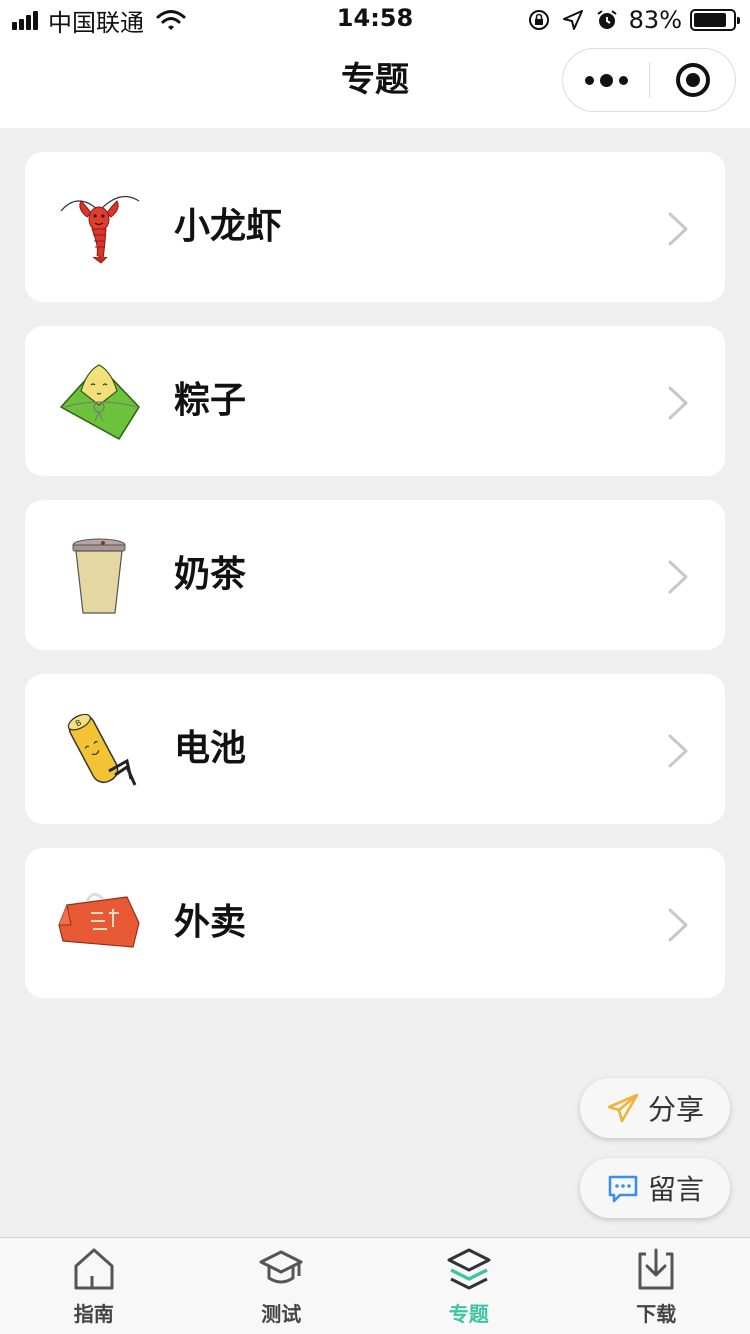  I want to click on close-button, so click(693, 80).